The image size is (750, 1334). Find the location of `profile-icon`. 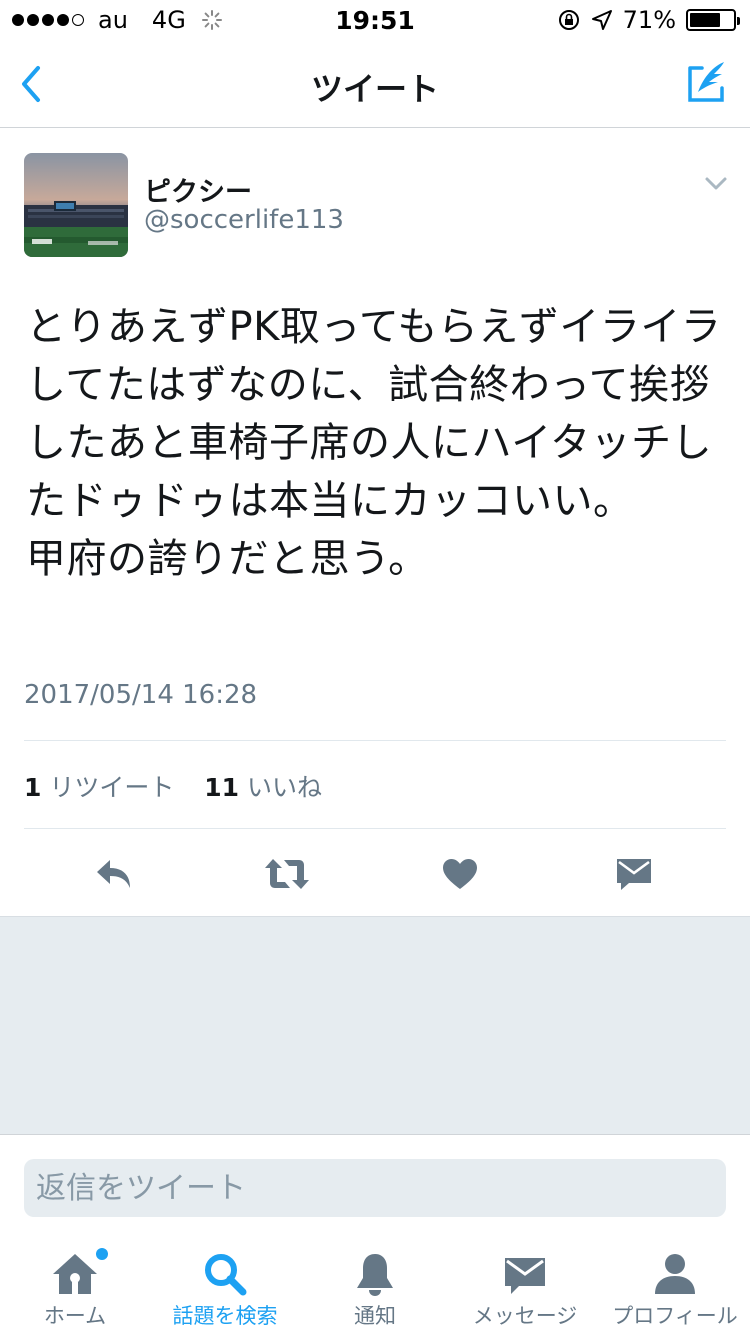

profile-icon is located at coordinates (675, 1274).